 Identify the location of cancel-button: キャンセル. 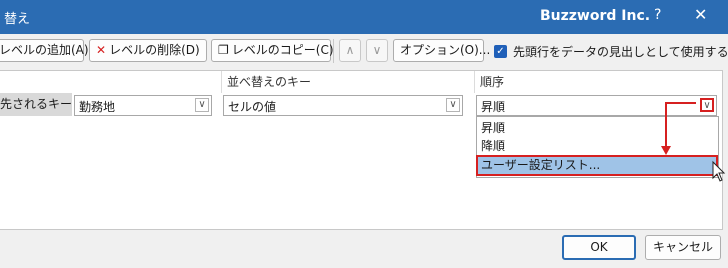
(683, 247).